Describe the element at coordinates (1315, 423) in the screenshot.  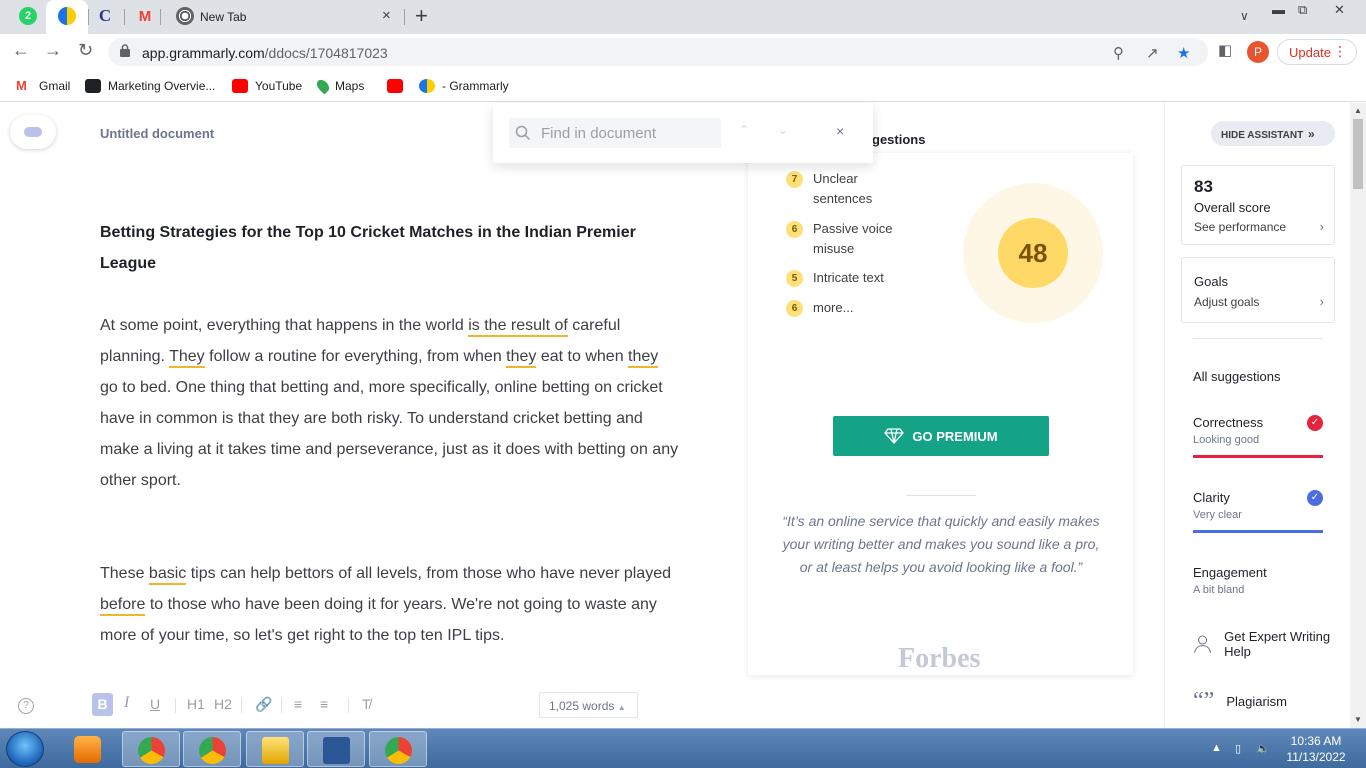
I see `check-circle-icon: ✓` at that location.